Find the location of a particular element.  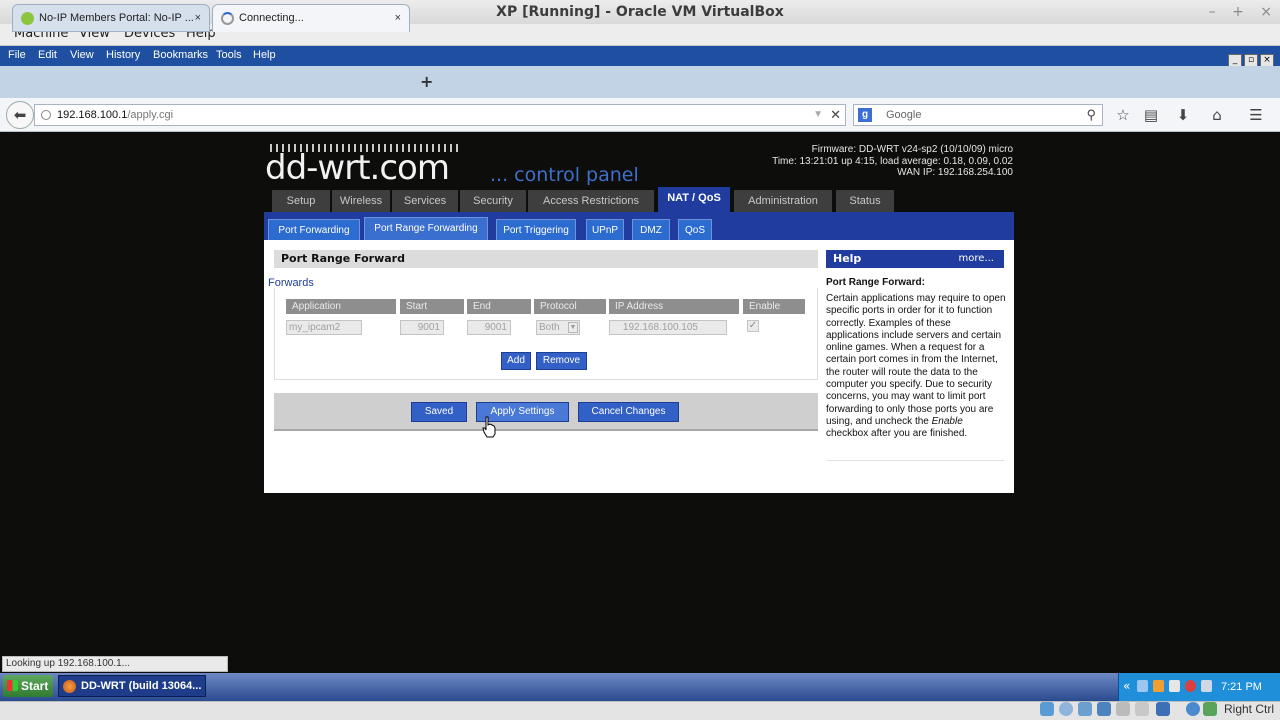

search-icon: ⚲ is located at coordinates (1091, 115).